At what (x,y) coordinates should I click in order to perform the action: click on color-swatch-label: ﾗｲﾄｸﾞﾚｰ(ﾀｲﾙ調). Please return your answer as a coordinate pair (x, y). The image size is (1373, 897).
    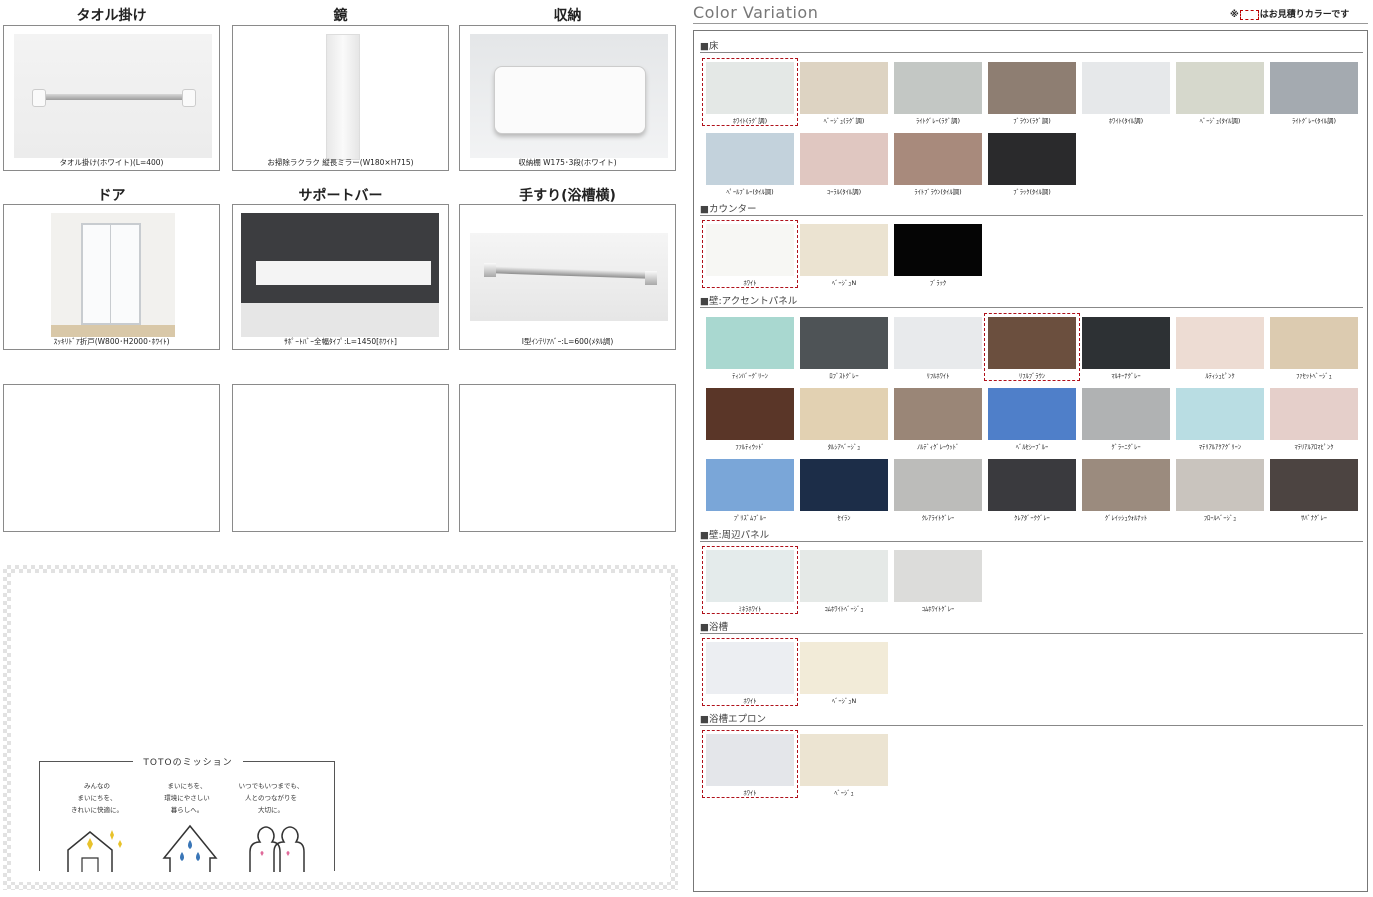
    Looking at the image, I should click on (1314, 121).